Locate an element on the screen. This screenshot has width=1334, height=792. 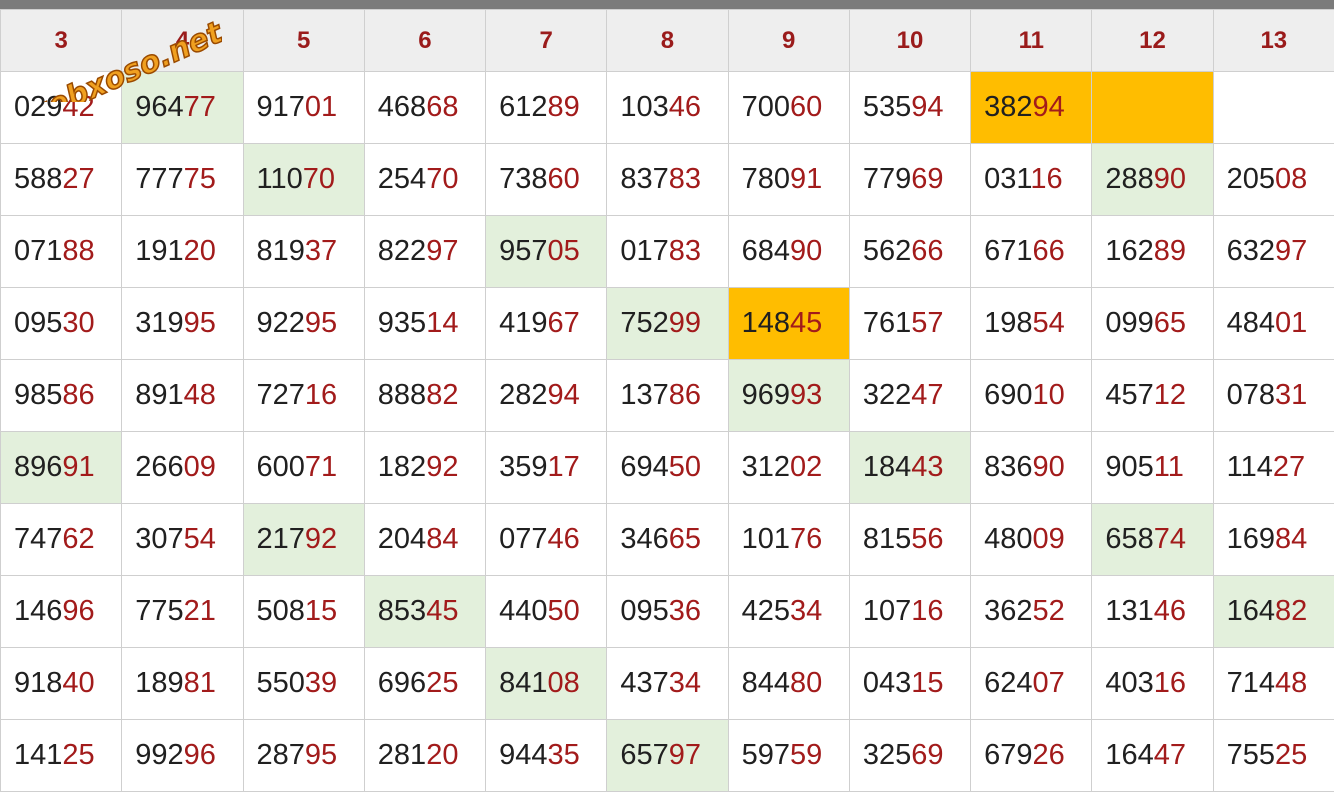
number-head: 198 is located at coordinates (1008, 323).